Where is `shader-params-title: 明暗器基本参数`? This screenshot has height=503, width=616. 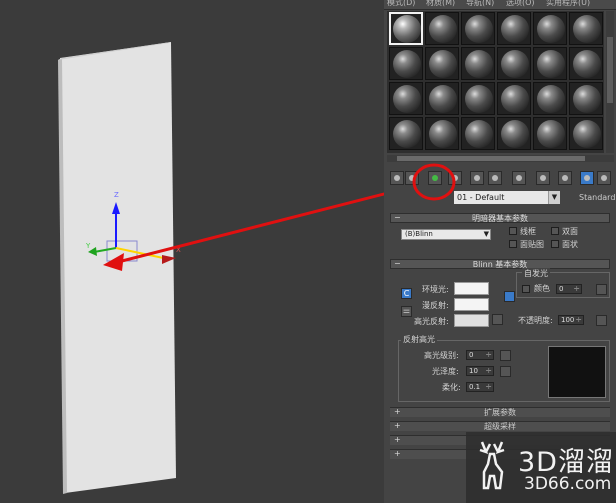 shader-params-title: 明暗器基本参数 is located at coordinates (500, 218).